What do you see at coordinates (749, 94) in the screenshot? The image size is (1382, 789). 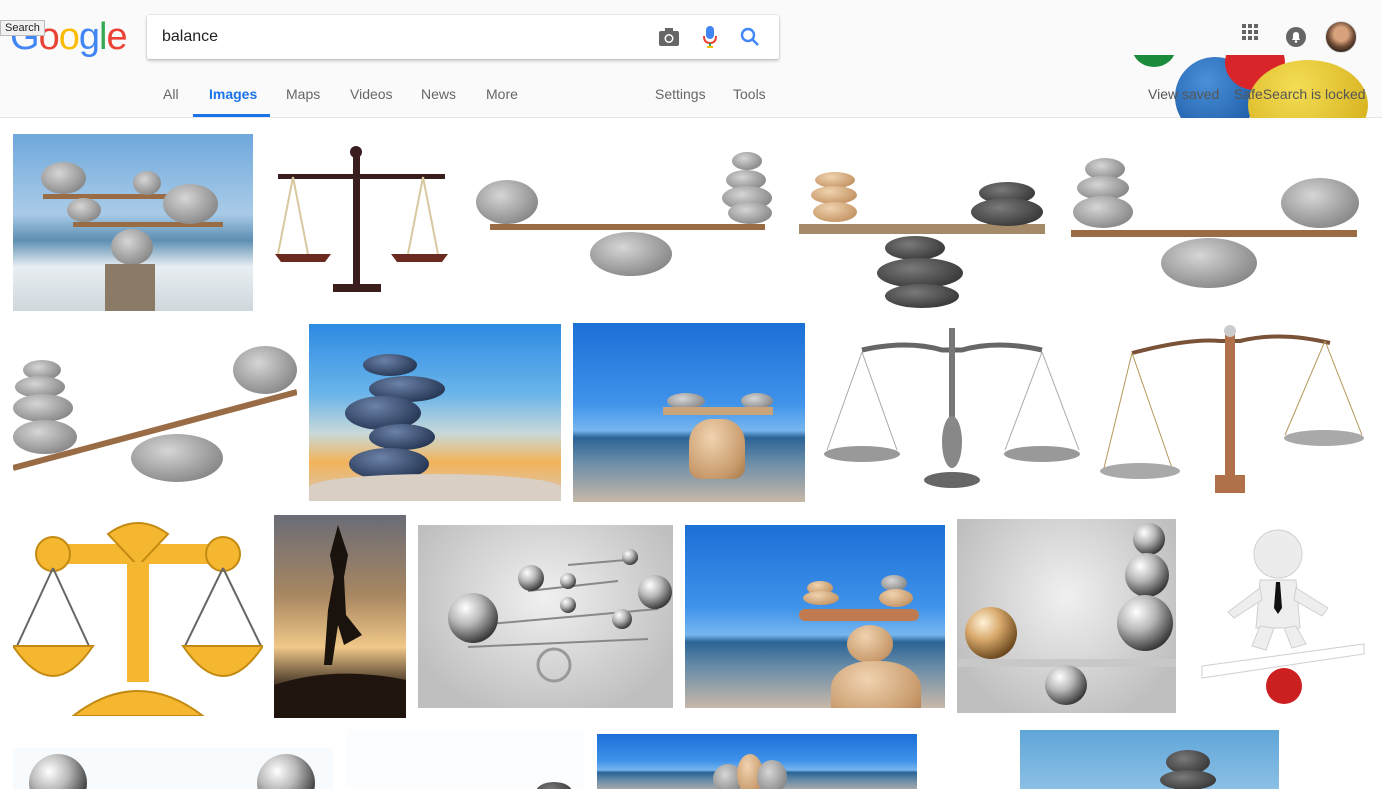 I see `tab-tools: Tools` at bounding box center [749, 94].